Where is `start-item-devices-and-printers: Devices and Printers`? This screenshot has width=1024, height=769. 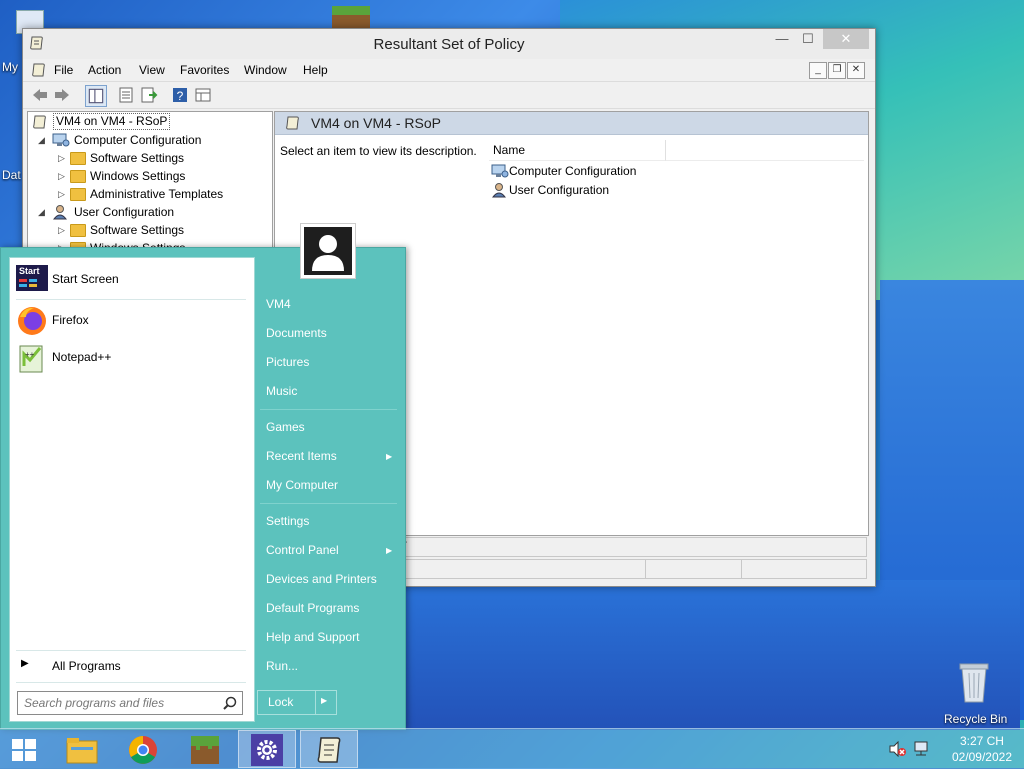
start-item-devices-and-printers: Devices and Printers is located at coordinates (321, 579).